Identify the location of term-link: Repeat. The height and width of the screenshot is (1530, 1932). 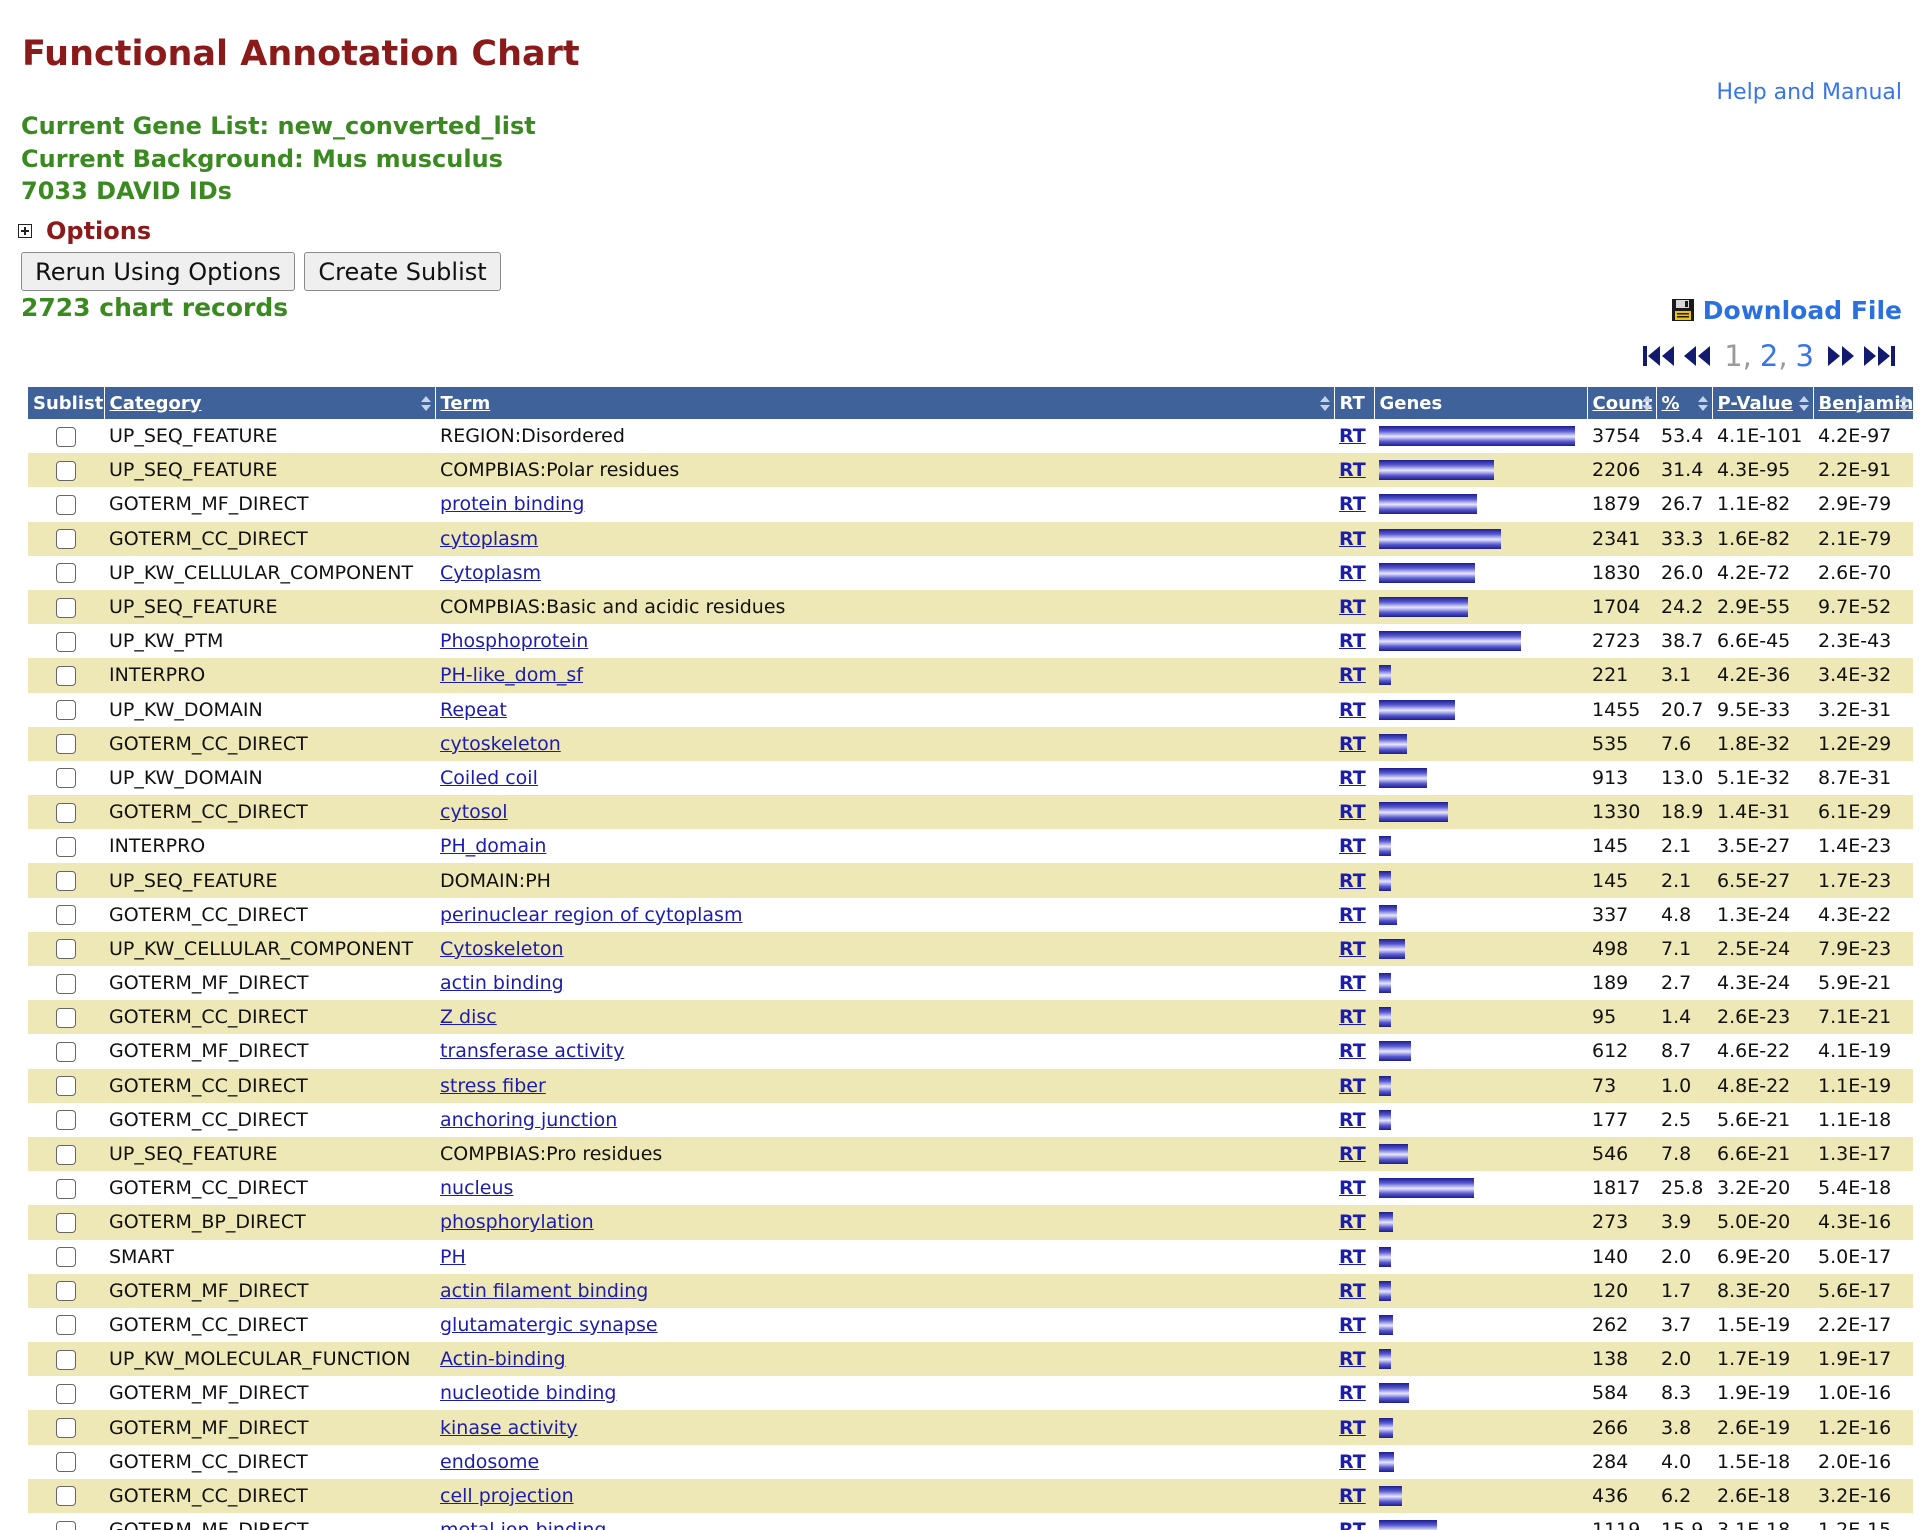
(473, 710).